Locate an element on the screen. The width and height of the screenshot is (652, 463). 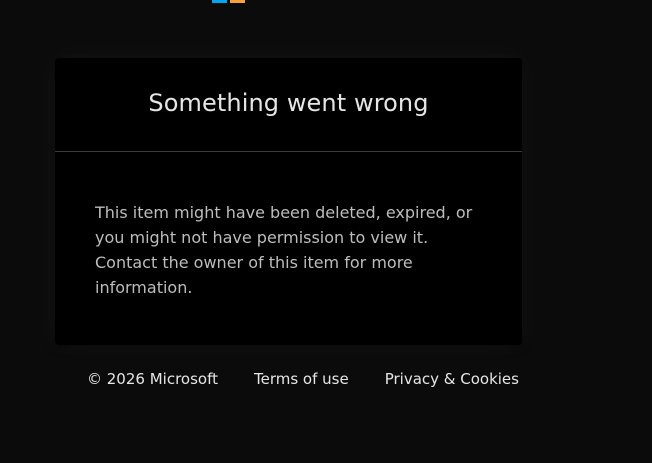
error-title: Something went wrong is located at coordinates (288, 102).